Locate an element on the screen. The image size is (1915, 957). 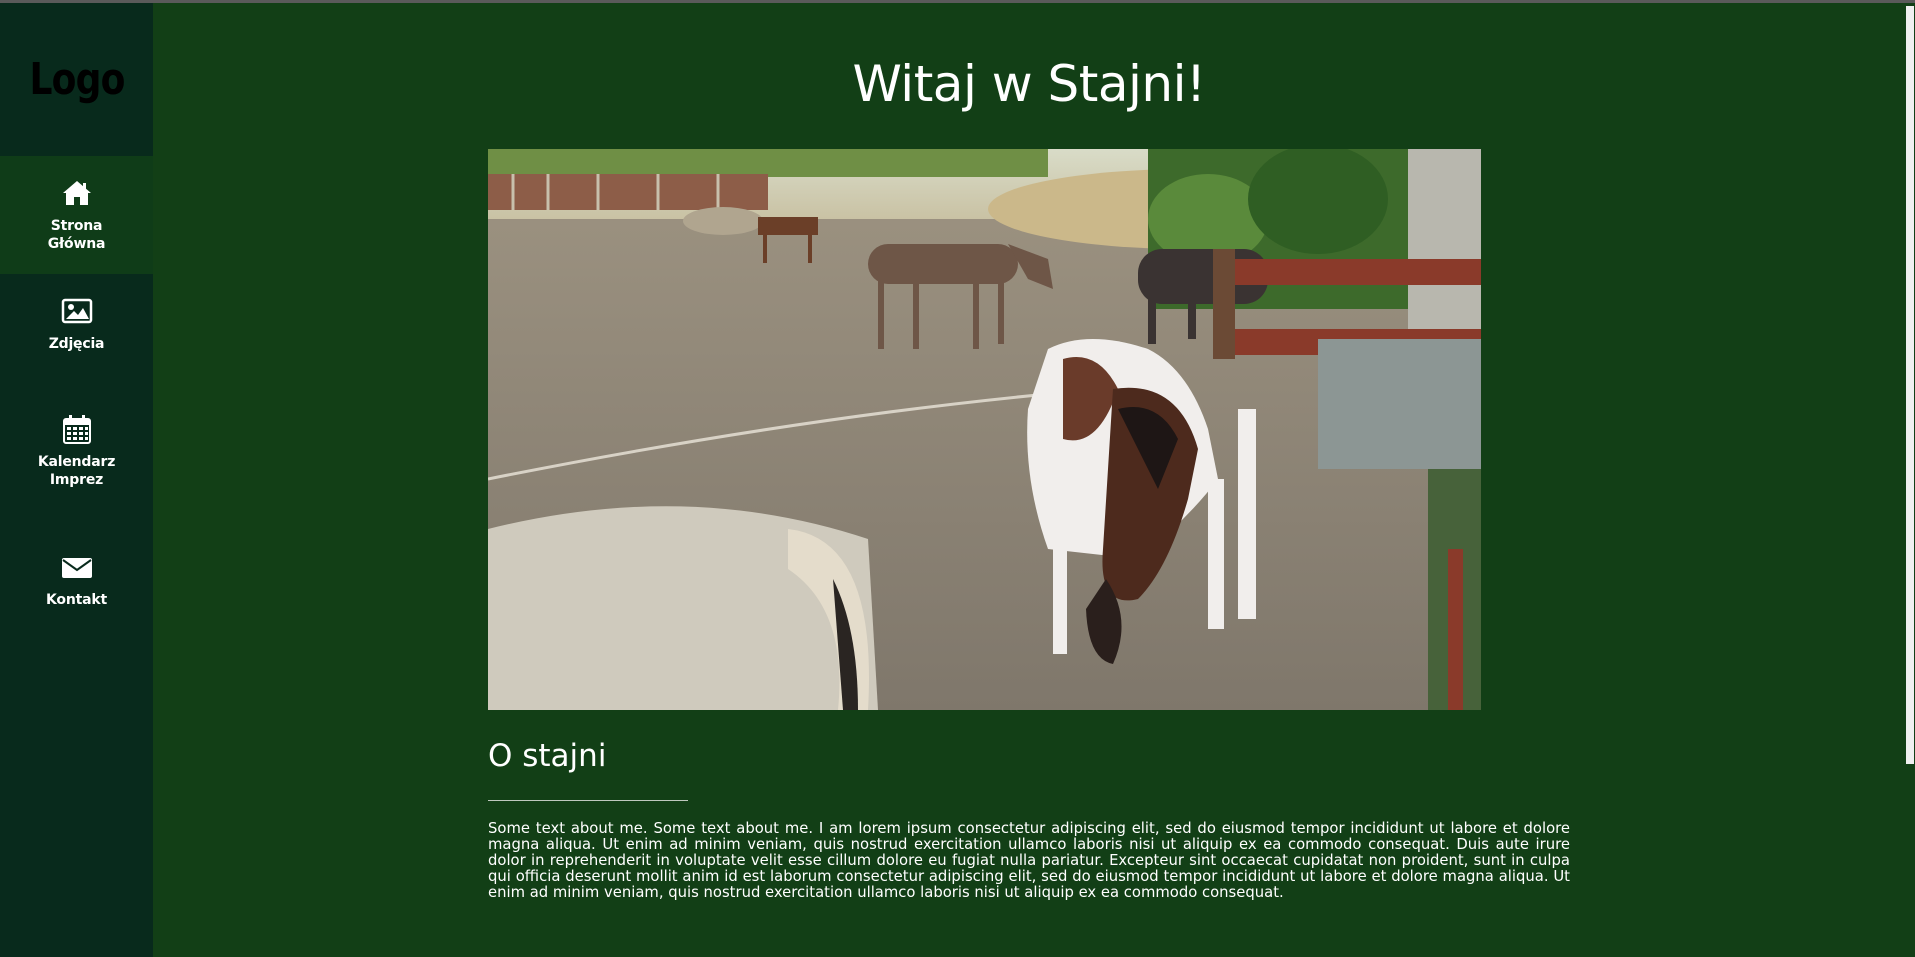
nav-item-label: Zdjęcia is located at coordinates (76, 344).